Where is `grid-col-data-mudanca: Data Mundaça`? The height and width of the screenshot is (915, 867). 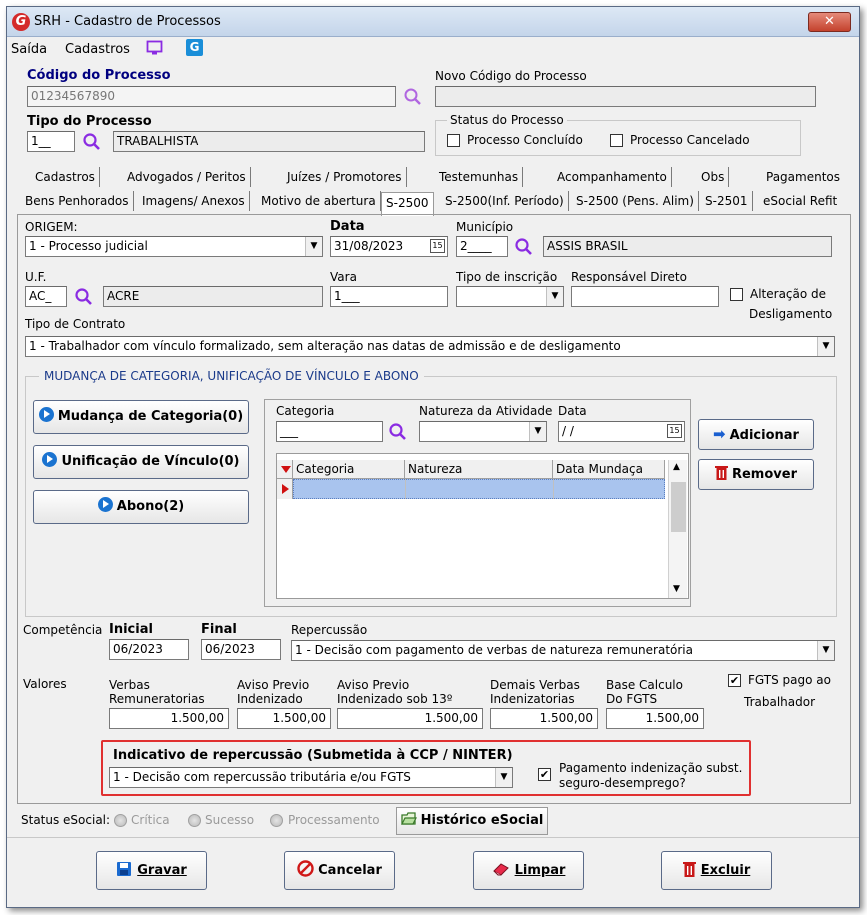 grid-col-data-mudanca: Data Mundaça is located at coordinates (609, 469).